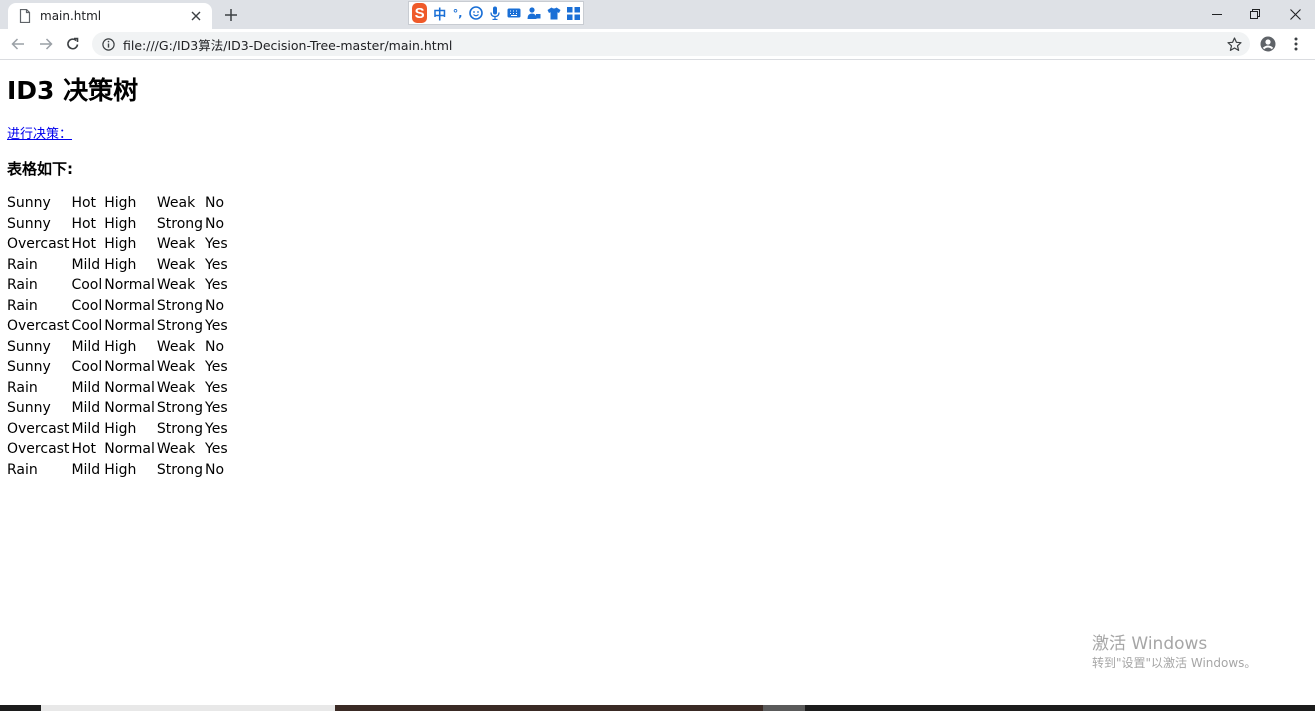 This screenshot has width=1315, height=711. What do you see at coordinates (117, 203) in the screenshot?
I see `table-row: Sunny Hot High Weak No` at bounding box center [117, 203].